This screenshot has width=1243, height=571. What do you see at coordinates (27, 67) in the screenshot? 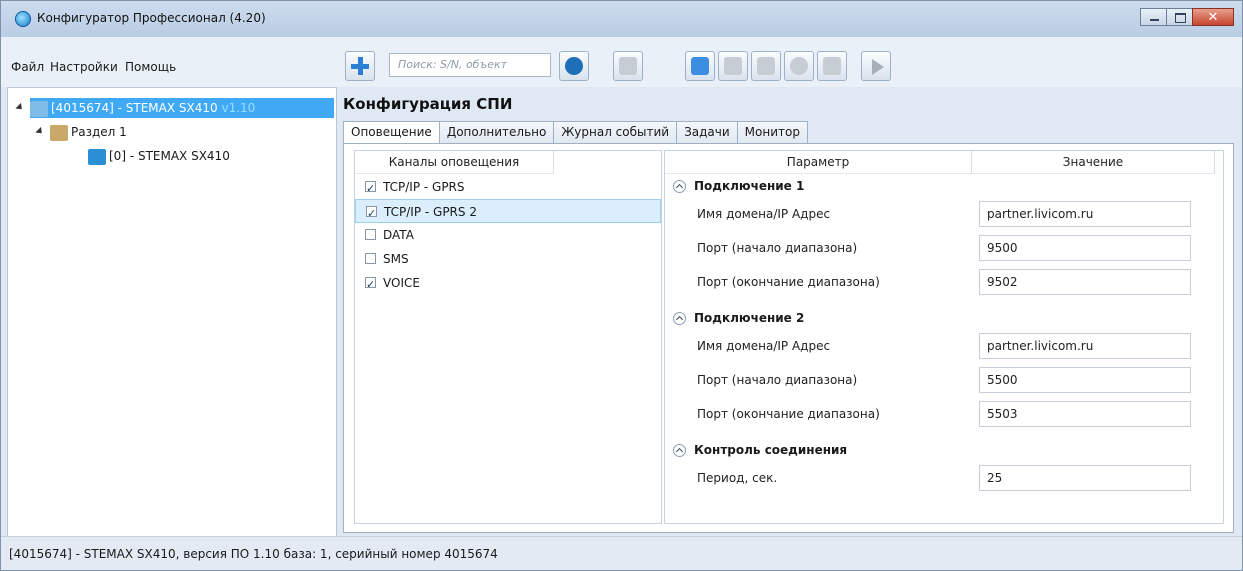
I see `menu-file: Файл` at bounding box center [27, 67].